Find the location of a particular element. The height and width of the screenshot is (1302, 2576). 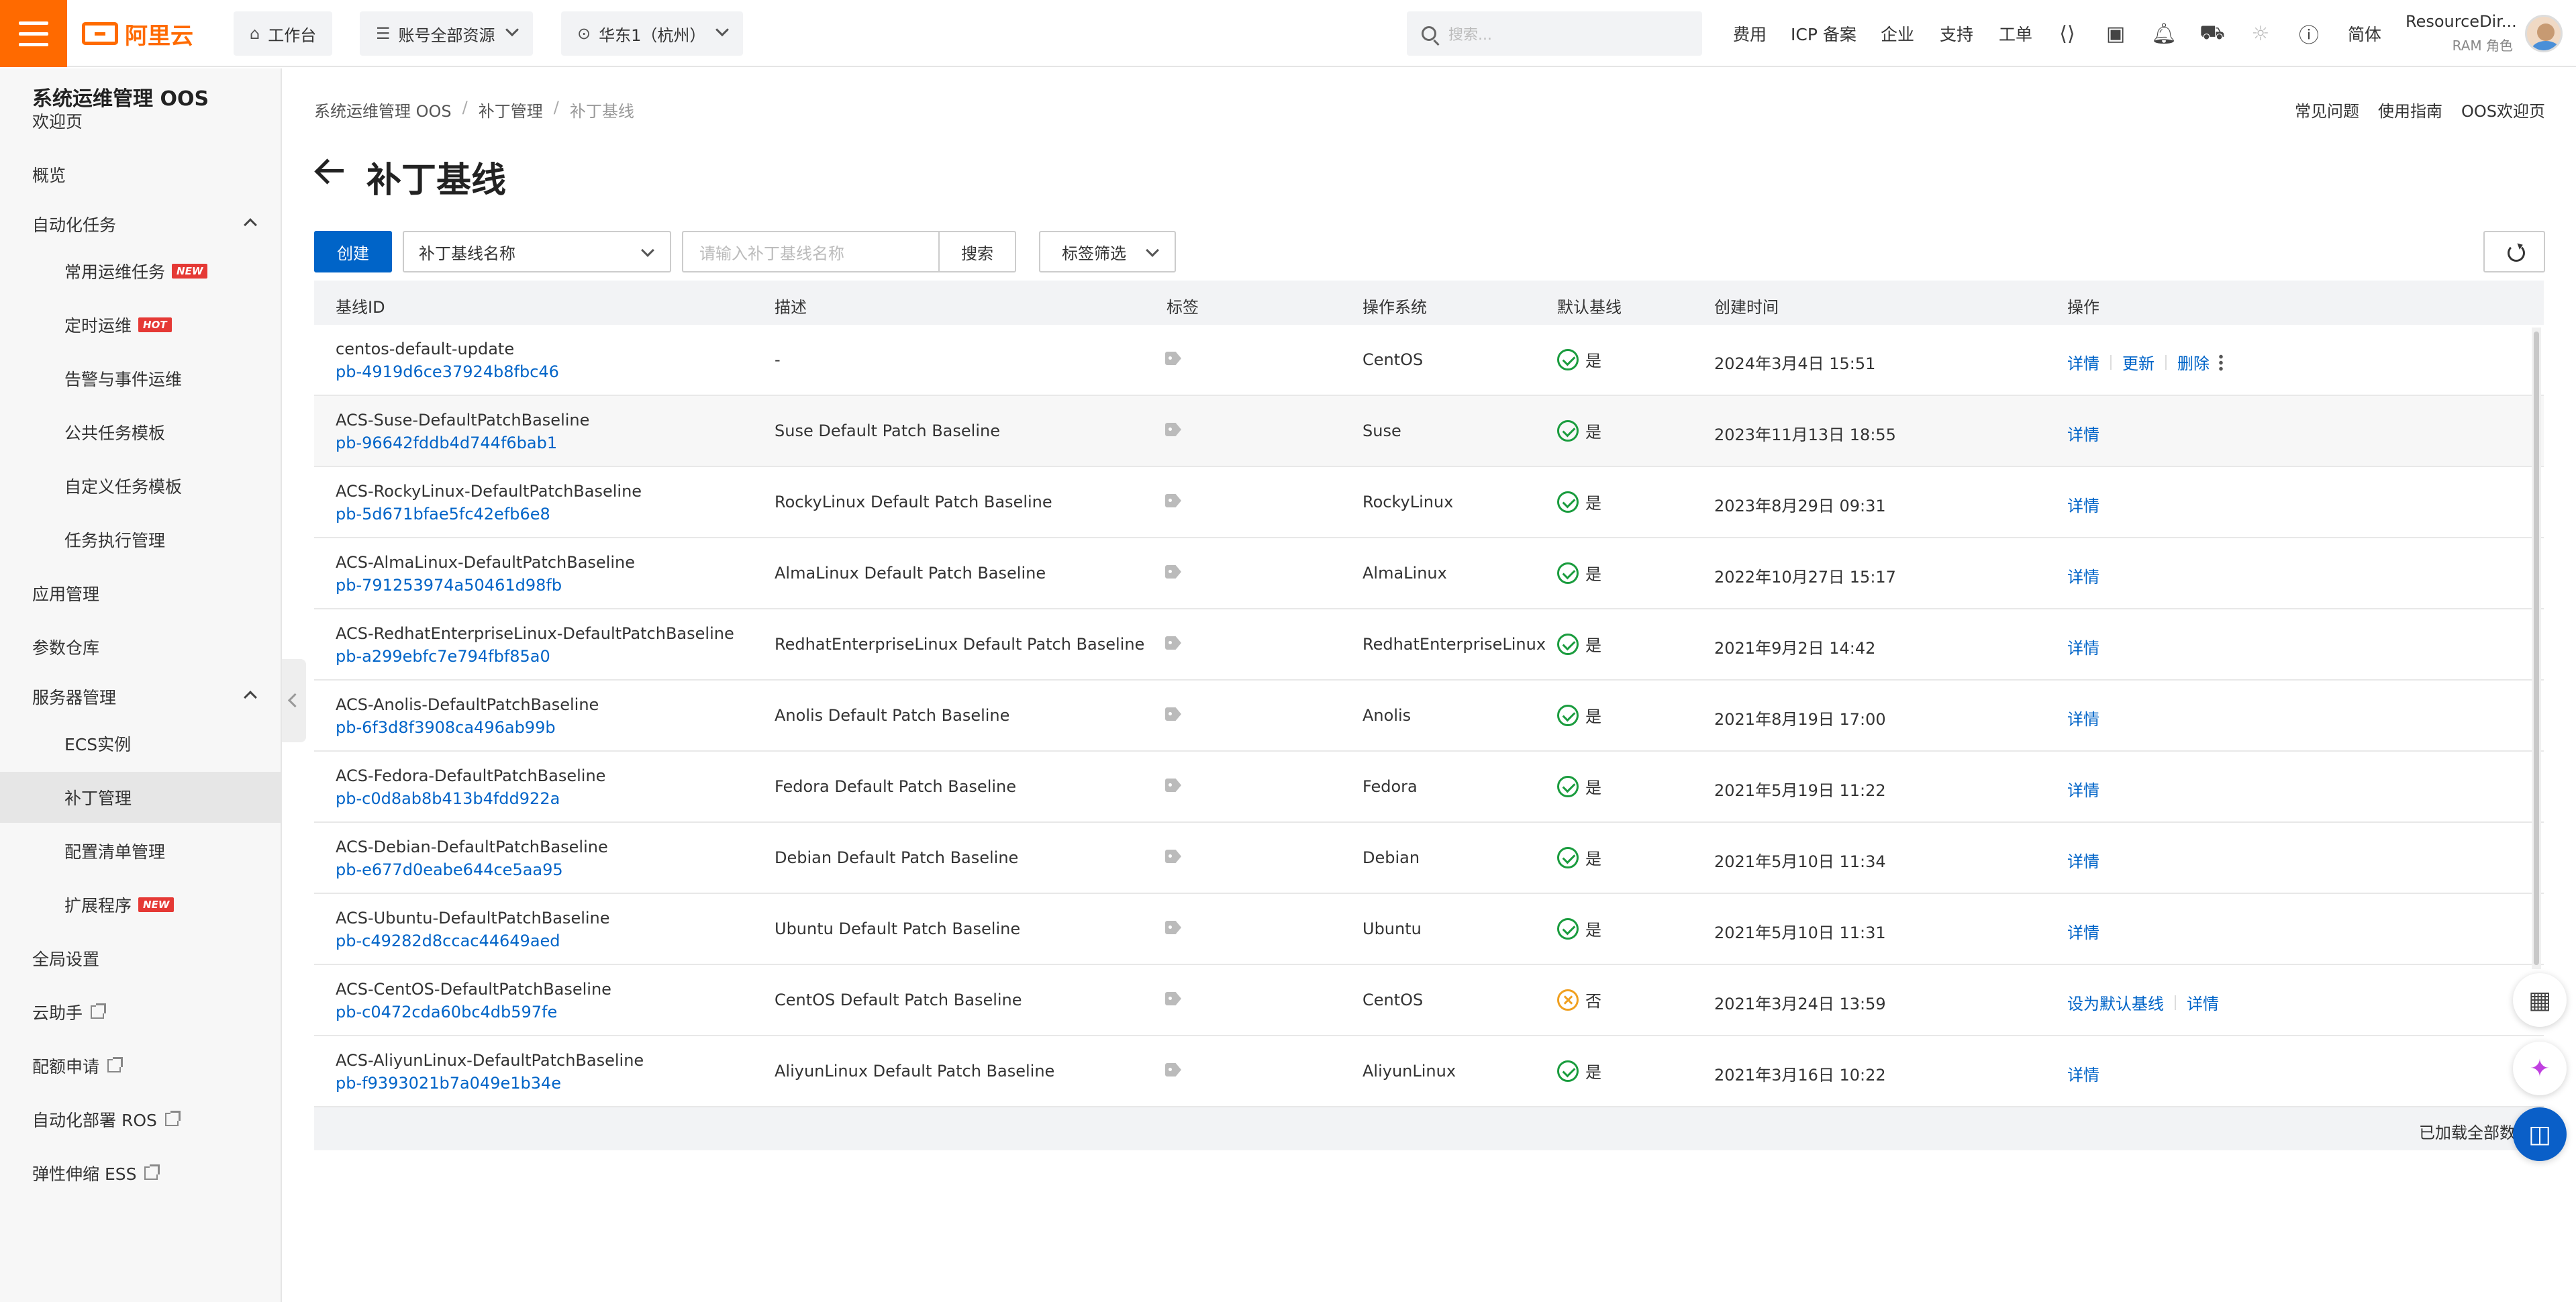

breadcrumb-patch: 补丁管理 is located at coordinates (511, 109).